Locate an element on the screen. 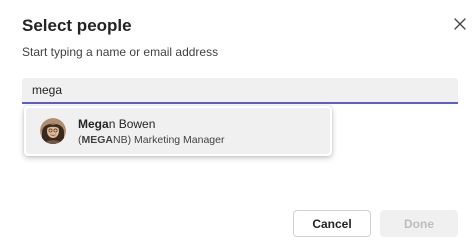 This screenshot has height=249, width=474. cancel-button: Cancel is located at coordinates (332, 223).